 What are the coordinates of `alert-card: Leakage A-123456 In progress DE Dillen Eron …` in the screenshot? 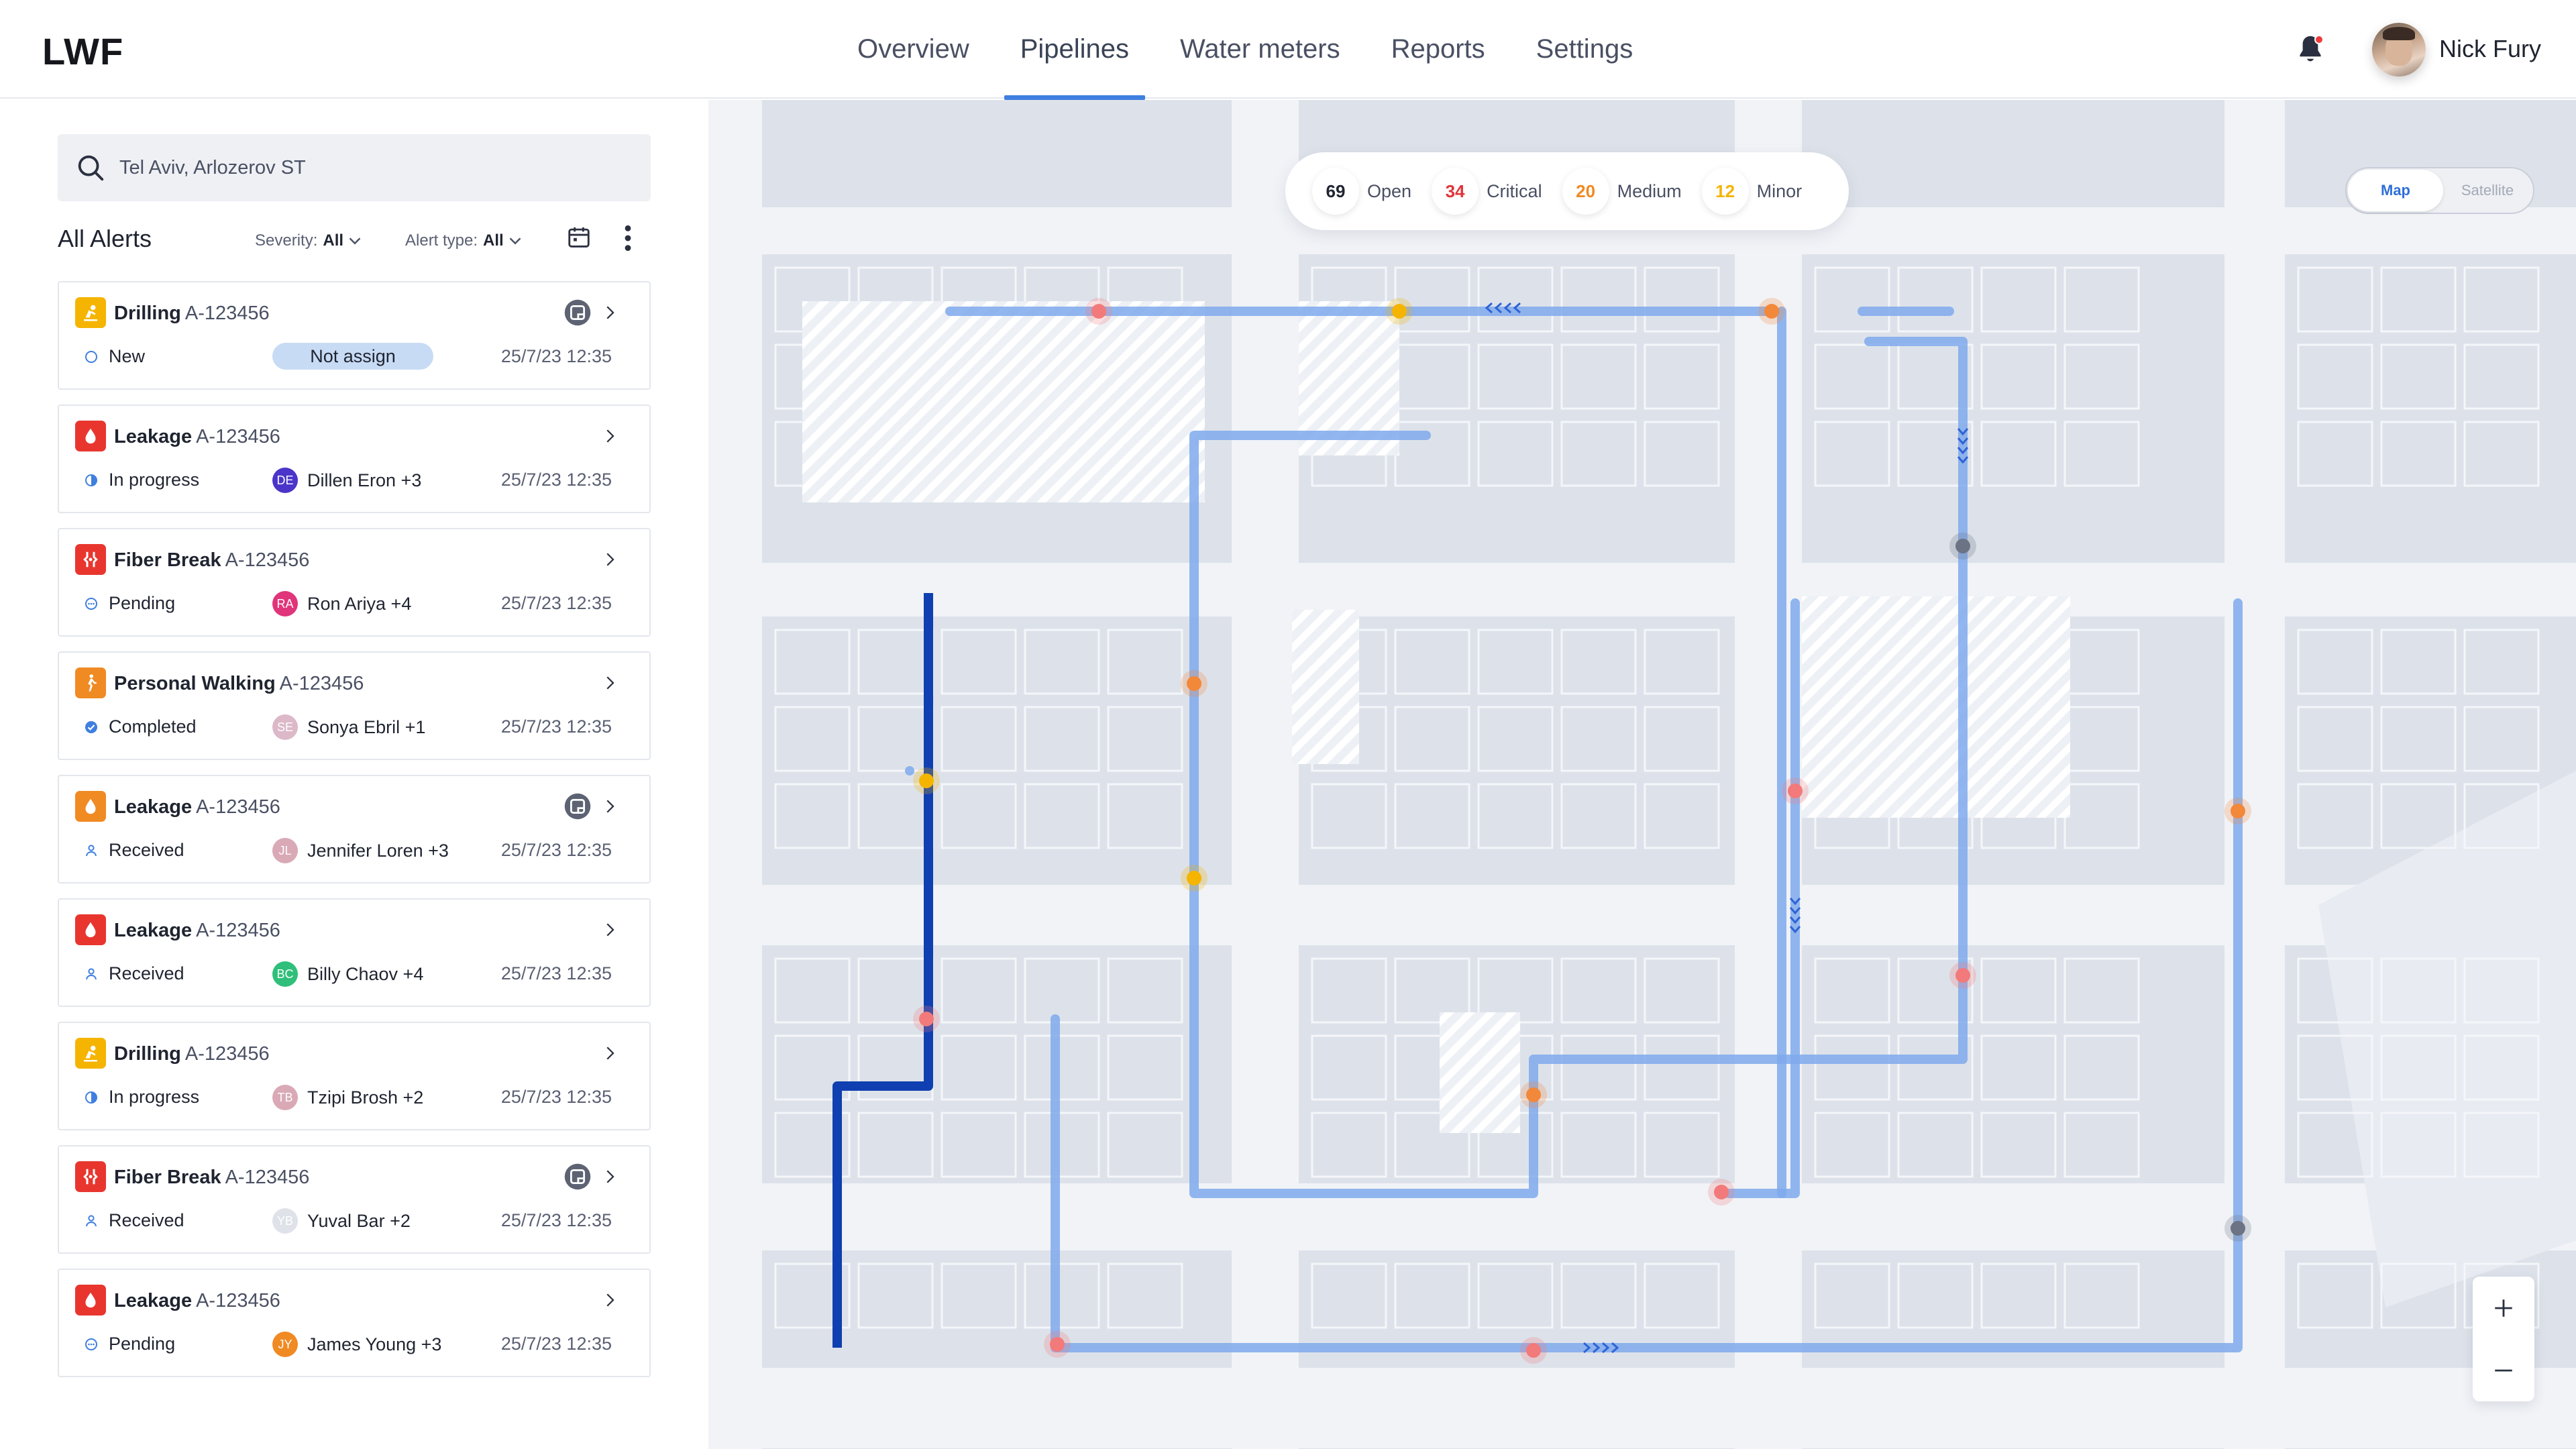 It's located at (354, 459).